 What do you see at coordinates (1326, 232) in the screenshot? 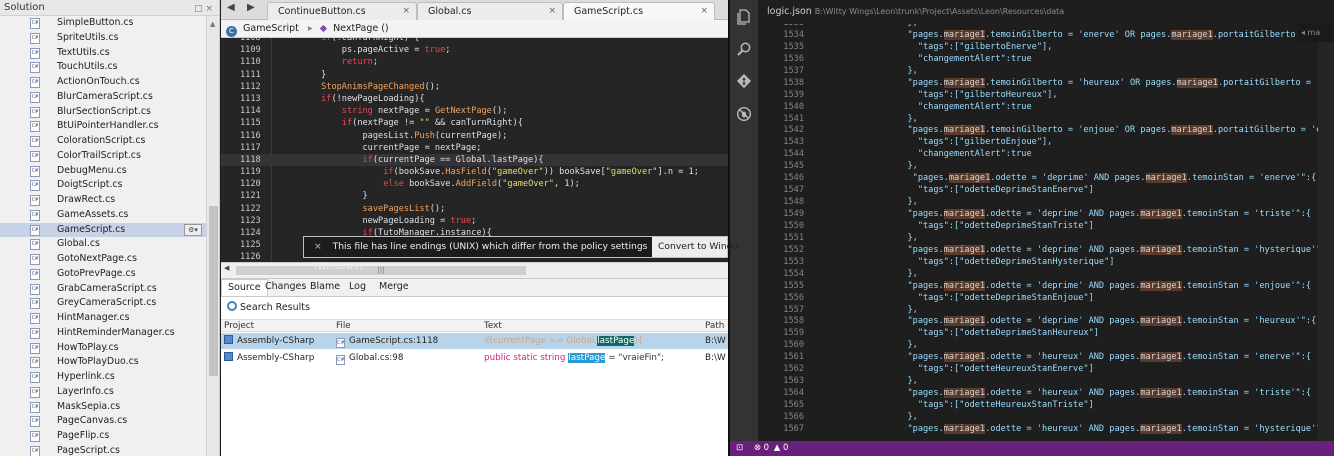
I see `minimap` at bounding box center [1326, 232].